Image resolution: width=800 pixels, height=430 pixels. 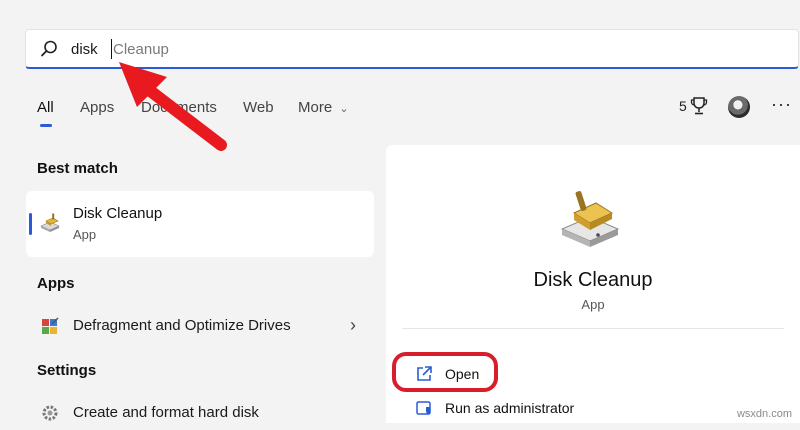 What do you see at coordinates (84, 49) in the screenshot?
I see `search-input-text: disk` at bounding box center [84, 49].